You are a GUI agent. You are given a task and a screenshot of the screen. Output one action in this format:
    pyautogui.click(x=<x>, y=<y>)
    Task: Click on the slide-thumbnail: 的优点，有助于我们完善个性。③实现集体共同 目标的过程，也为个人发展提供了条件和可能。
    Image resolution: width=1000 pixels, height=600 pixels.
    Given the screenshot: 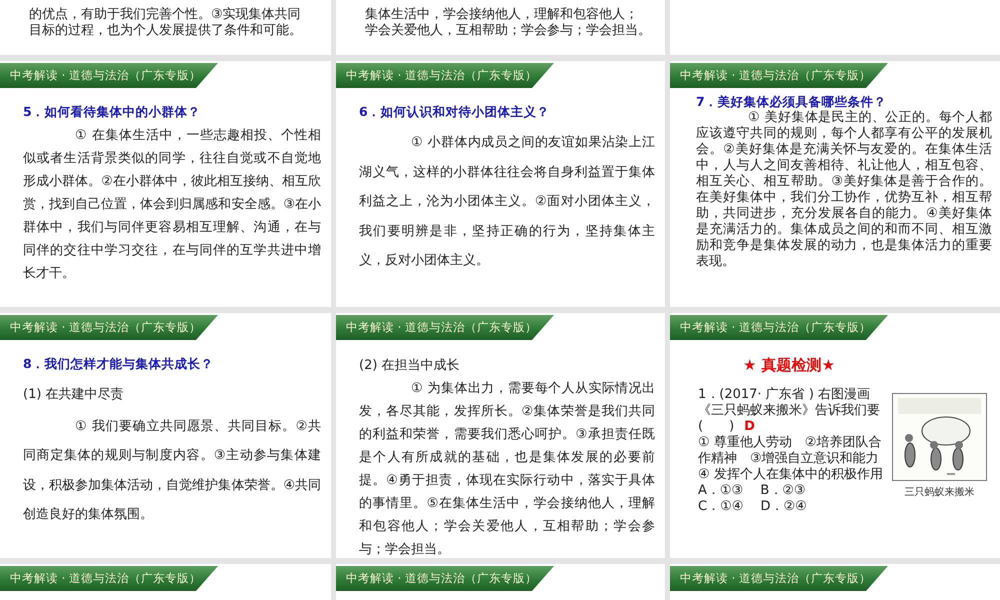 What is the action you would take?
    pyautogui.click(x=165, y=27)
    